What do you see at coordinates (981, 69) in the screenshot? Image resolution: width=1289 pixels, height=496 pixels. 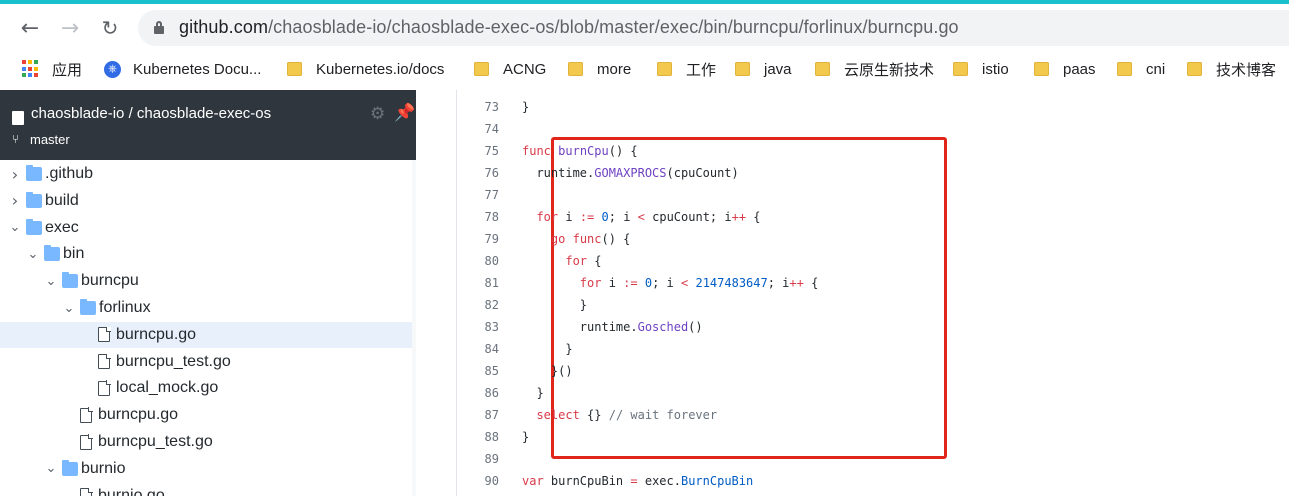 I see `bookmark-item: istio` at bounding box center [981, 69].